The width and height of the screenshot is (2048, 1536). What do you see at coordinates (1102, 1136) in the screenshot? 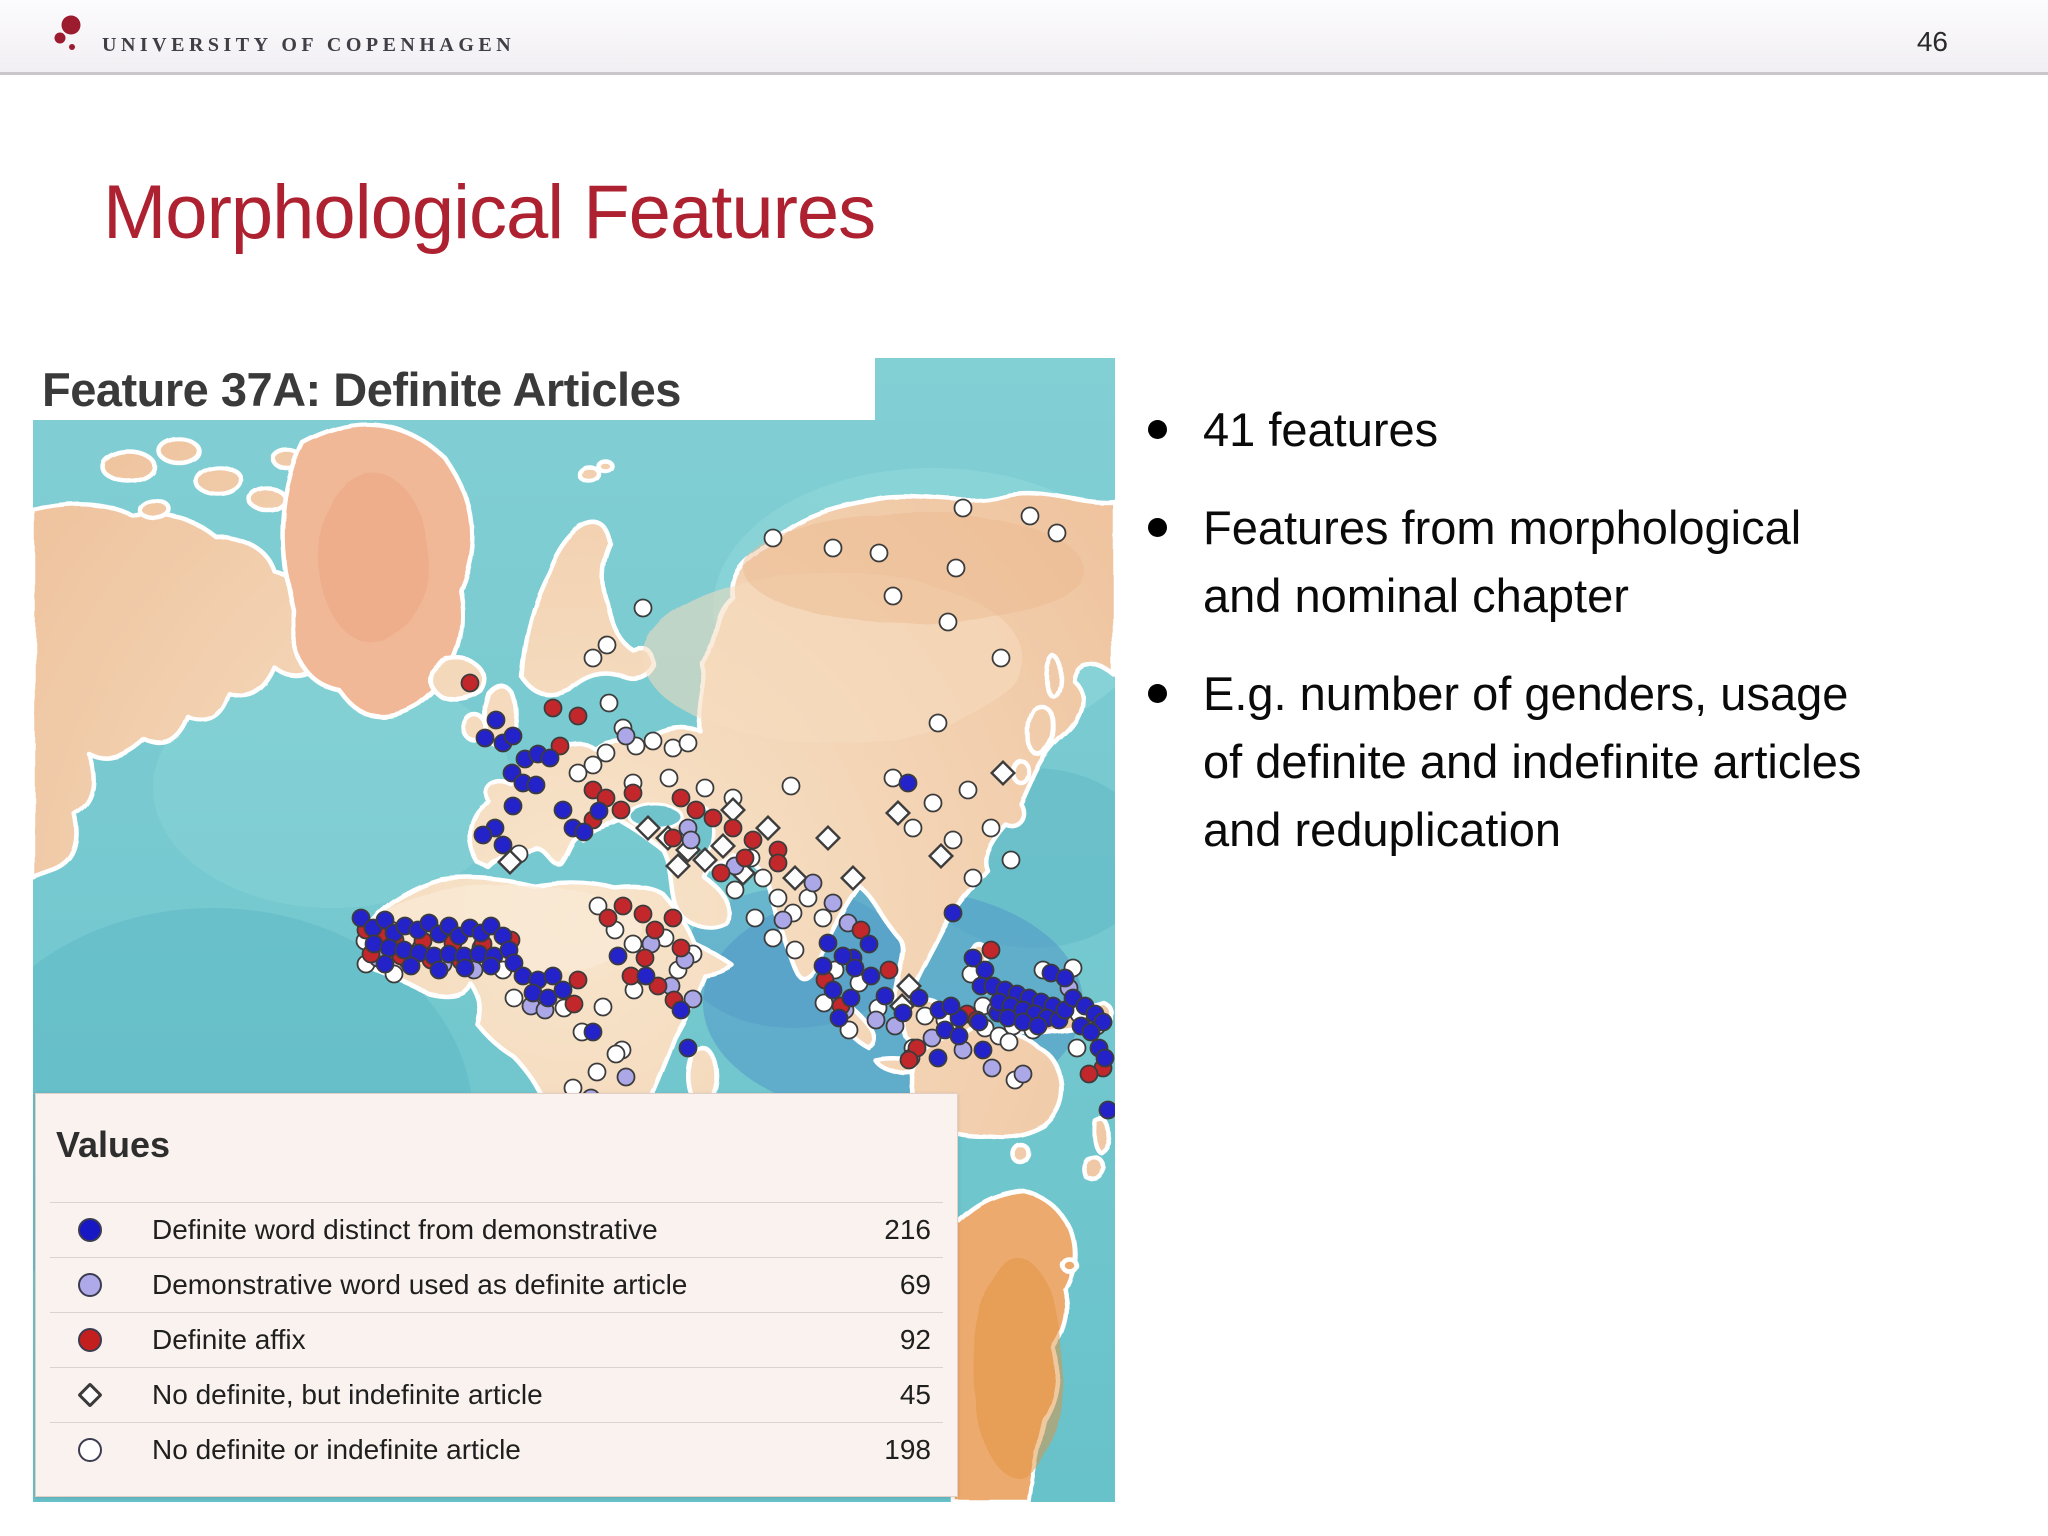
I see `new-zealand` at bounding box center [1102, 1136].